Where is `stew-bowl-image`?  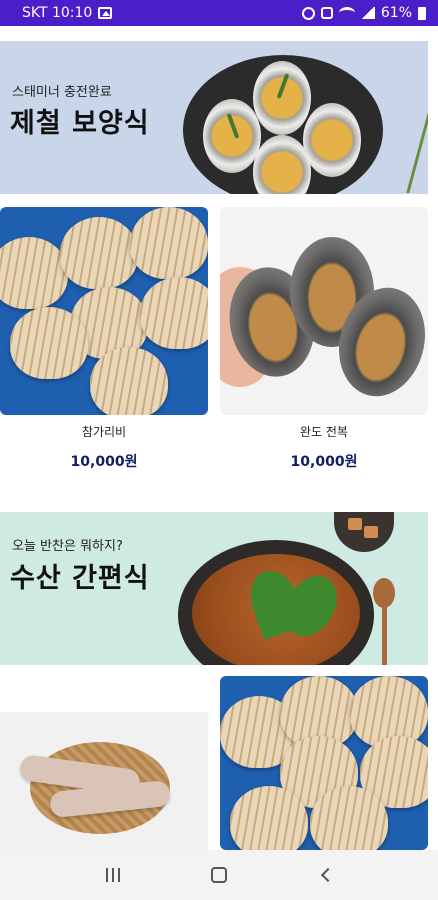
stew-bowl-image is located at coordinates (276, 602).